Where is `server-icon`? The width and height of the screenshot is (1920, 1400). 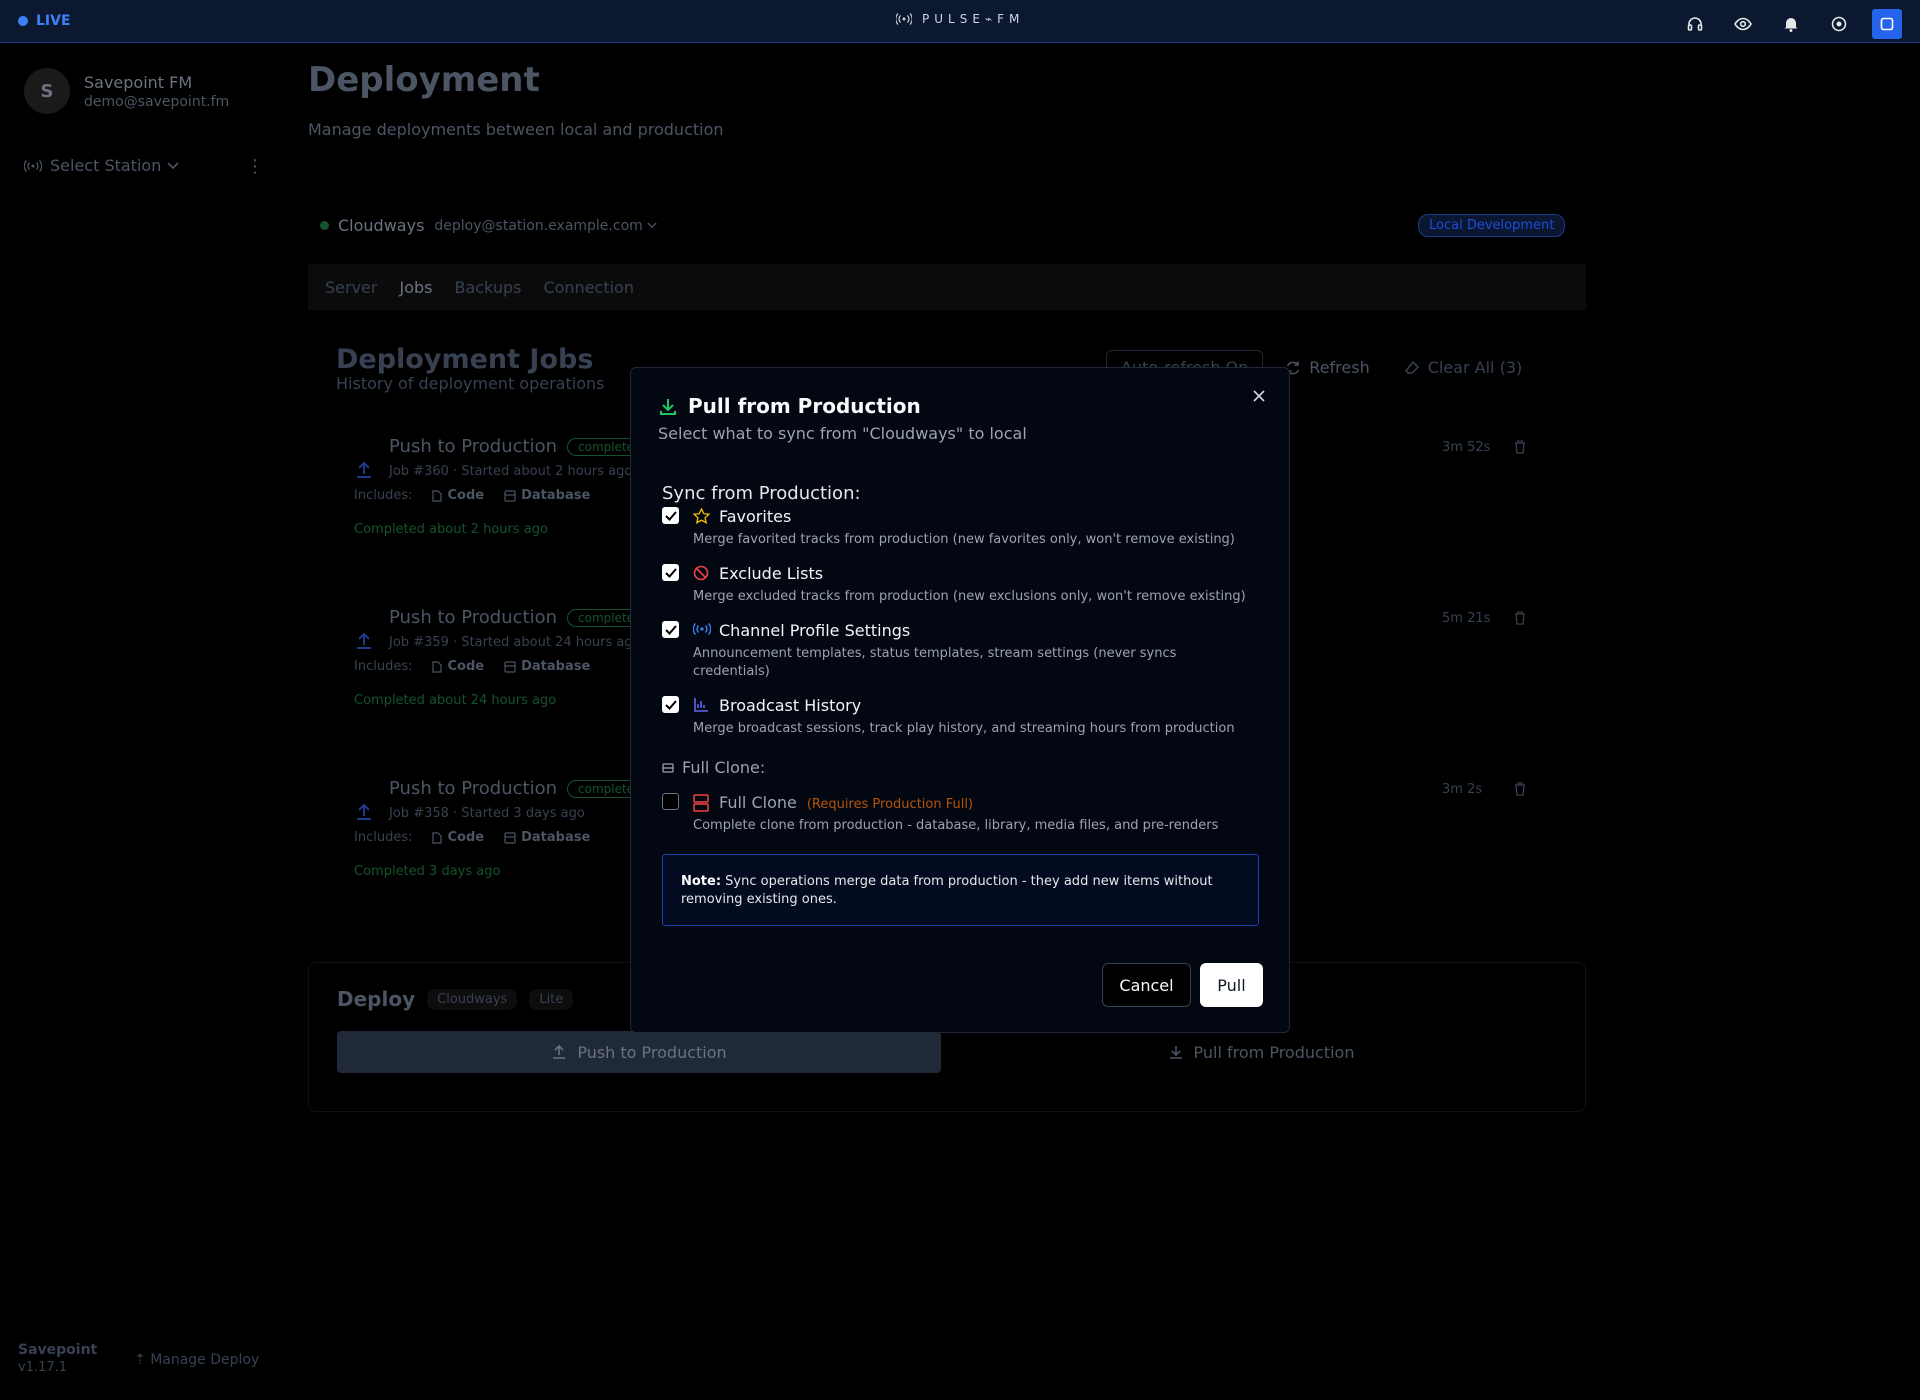 server-icon is located at coordinates (701, 803).